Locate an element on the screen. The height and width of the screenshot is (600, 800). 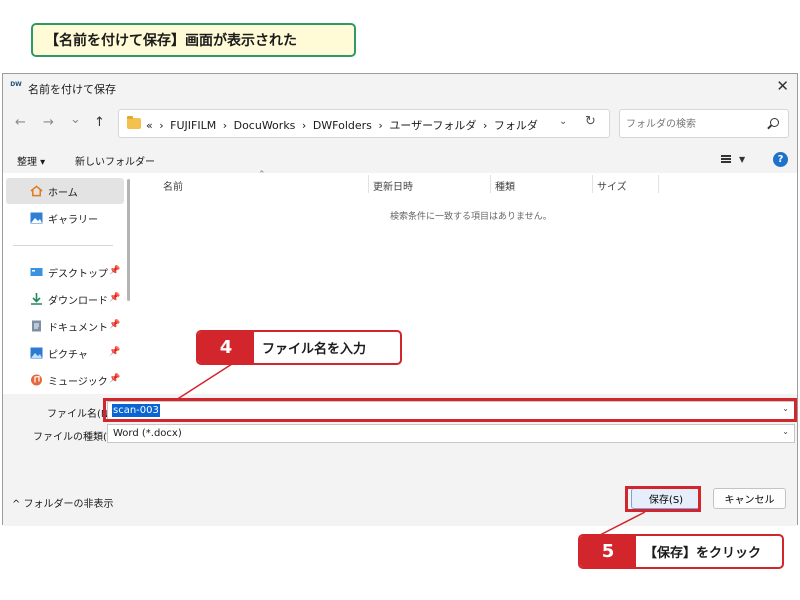
breadcrumb-dwfolders: DWFolders is located at coordinates (342, 125).